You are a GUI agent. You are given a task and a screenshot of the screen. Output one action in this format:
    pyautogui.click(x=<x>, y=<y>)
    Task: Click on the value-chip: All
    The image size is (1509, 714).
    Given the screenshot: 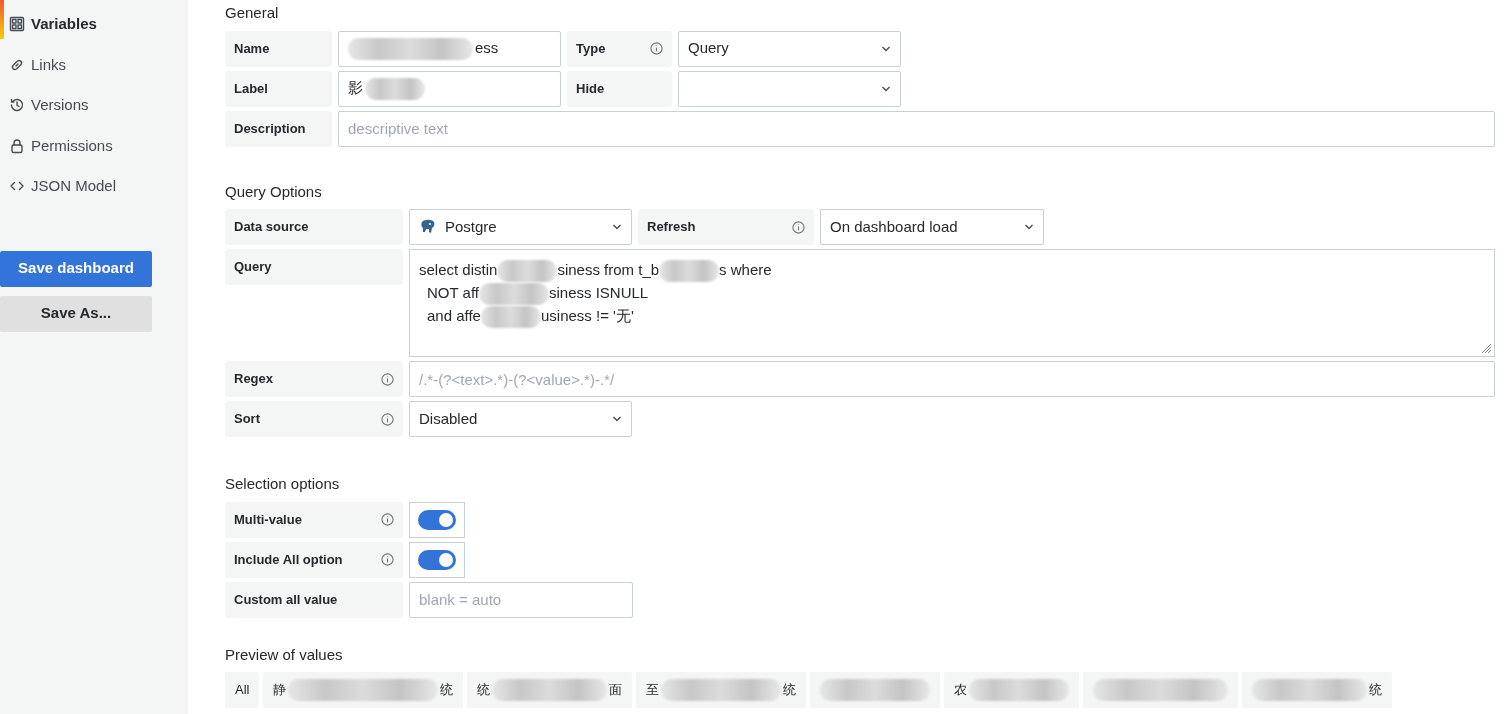 What is the action you would take?
    pyautogui.click(x=242, y=690)
    